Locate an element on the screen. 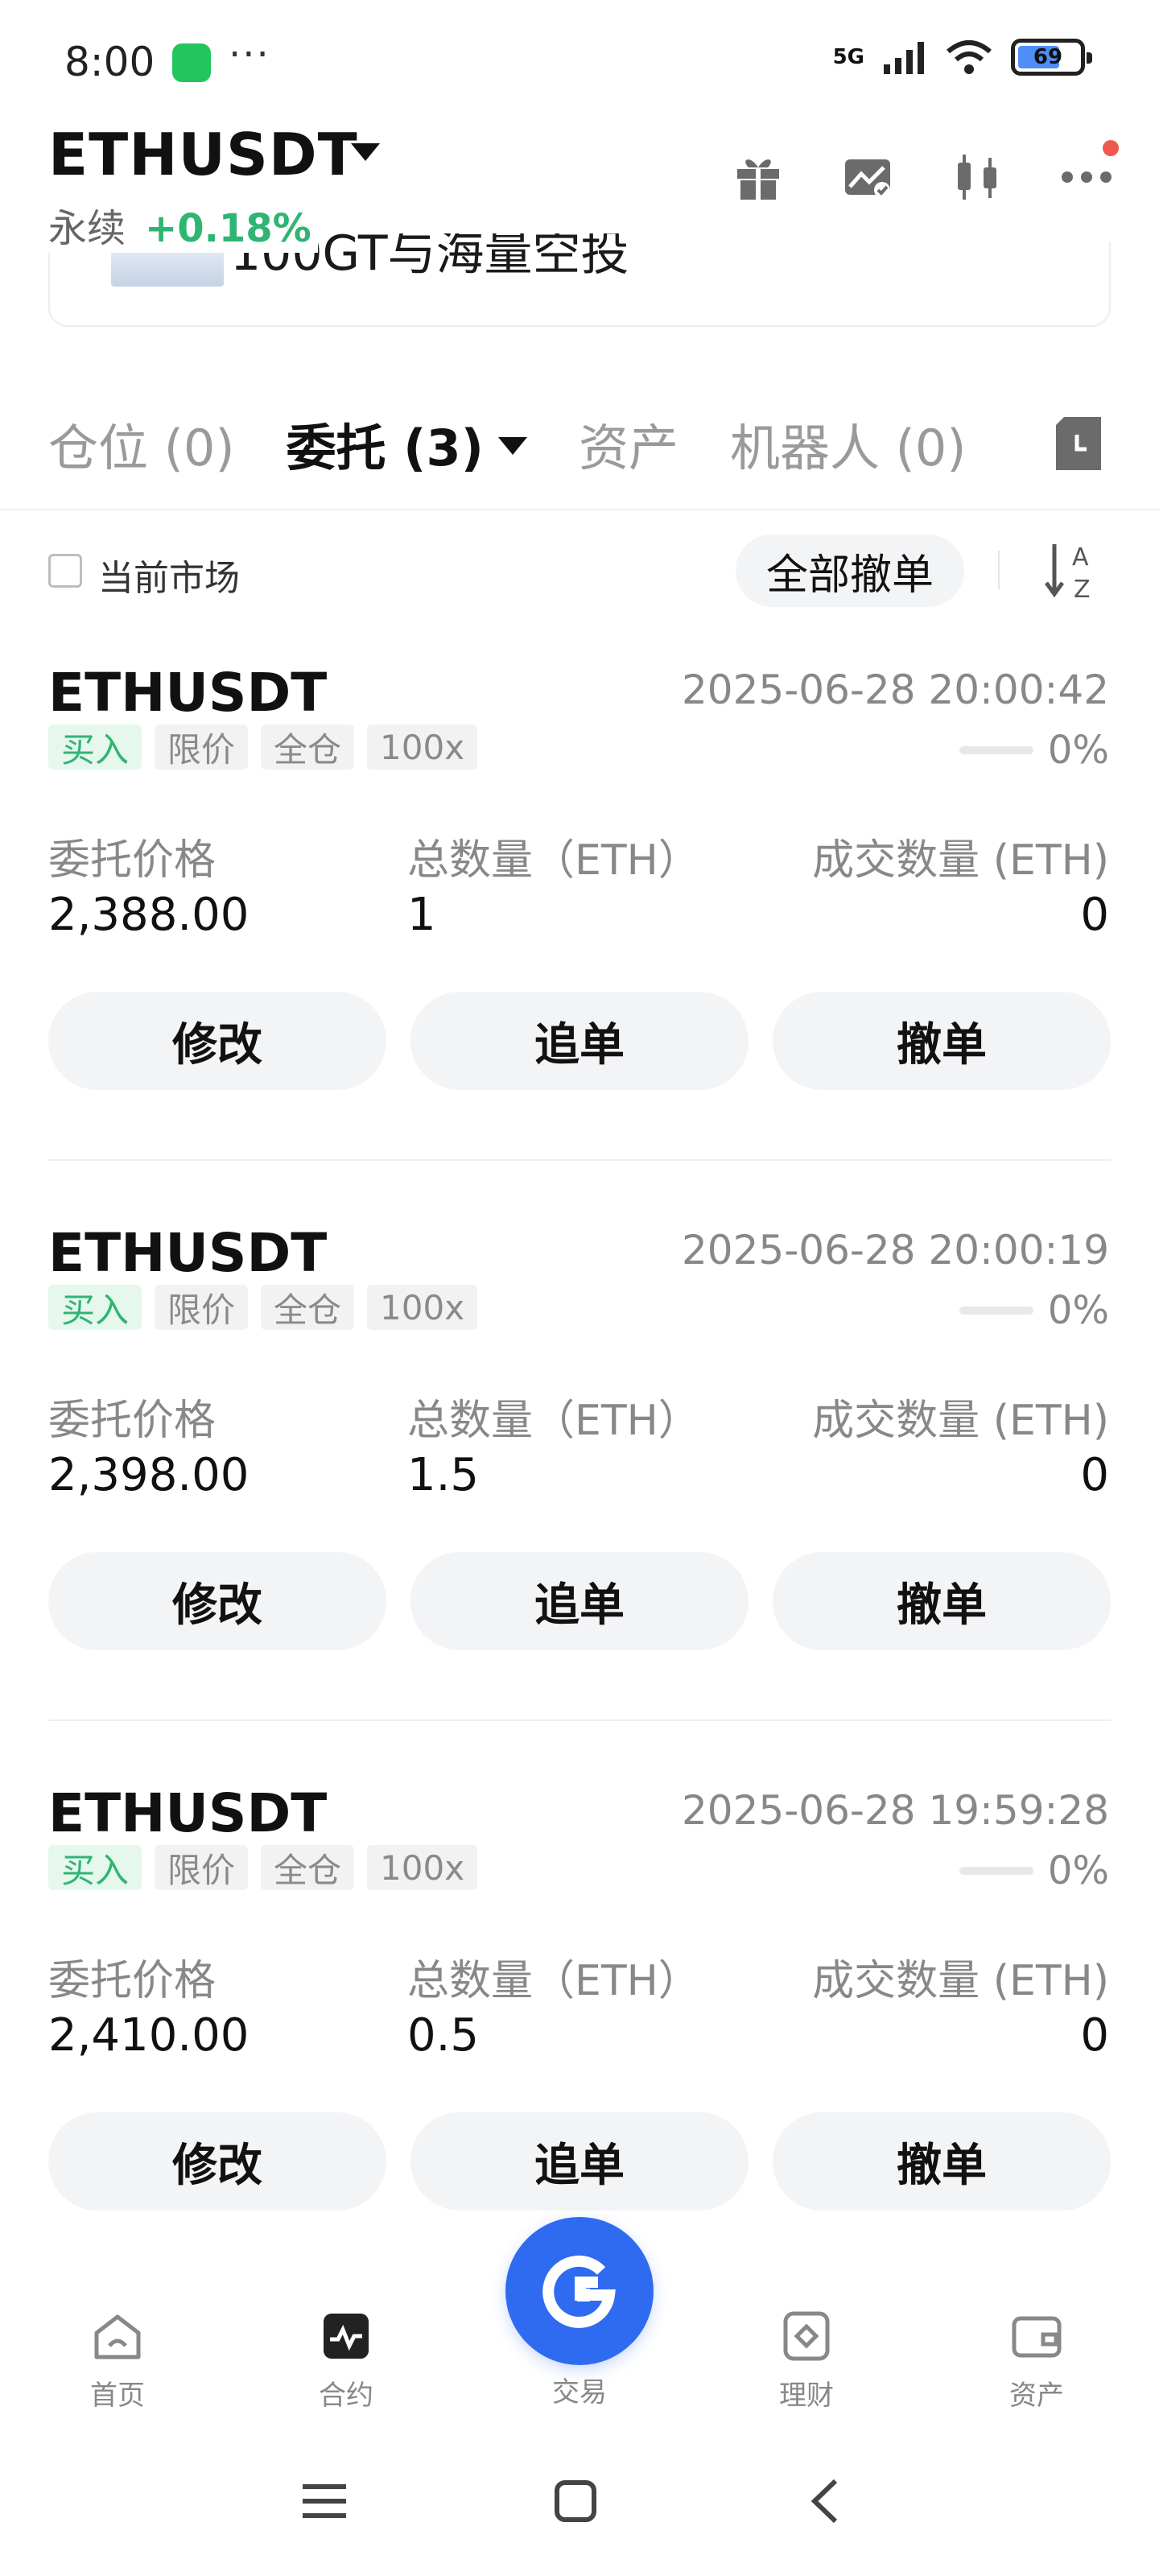 The height and width of the screenshot is (2576, 1159). order-time: 2025-06-28 20:00:19 is located at coordinates (895, 1250).